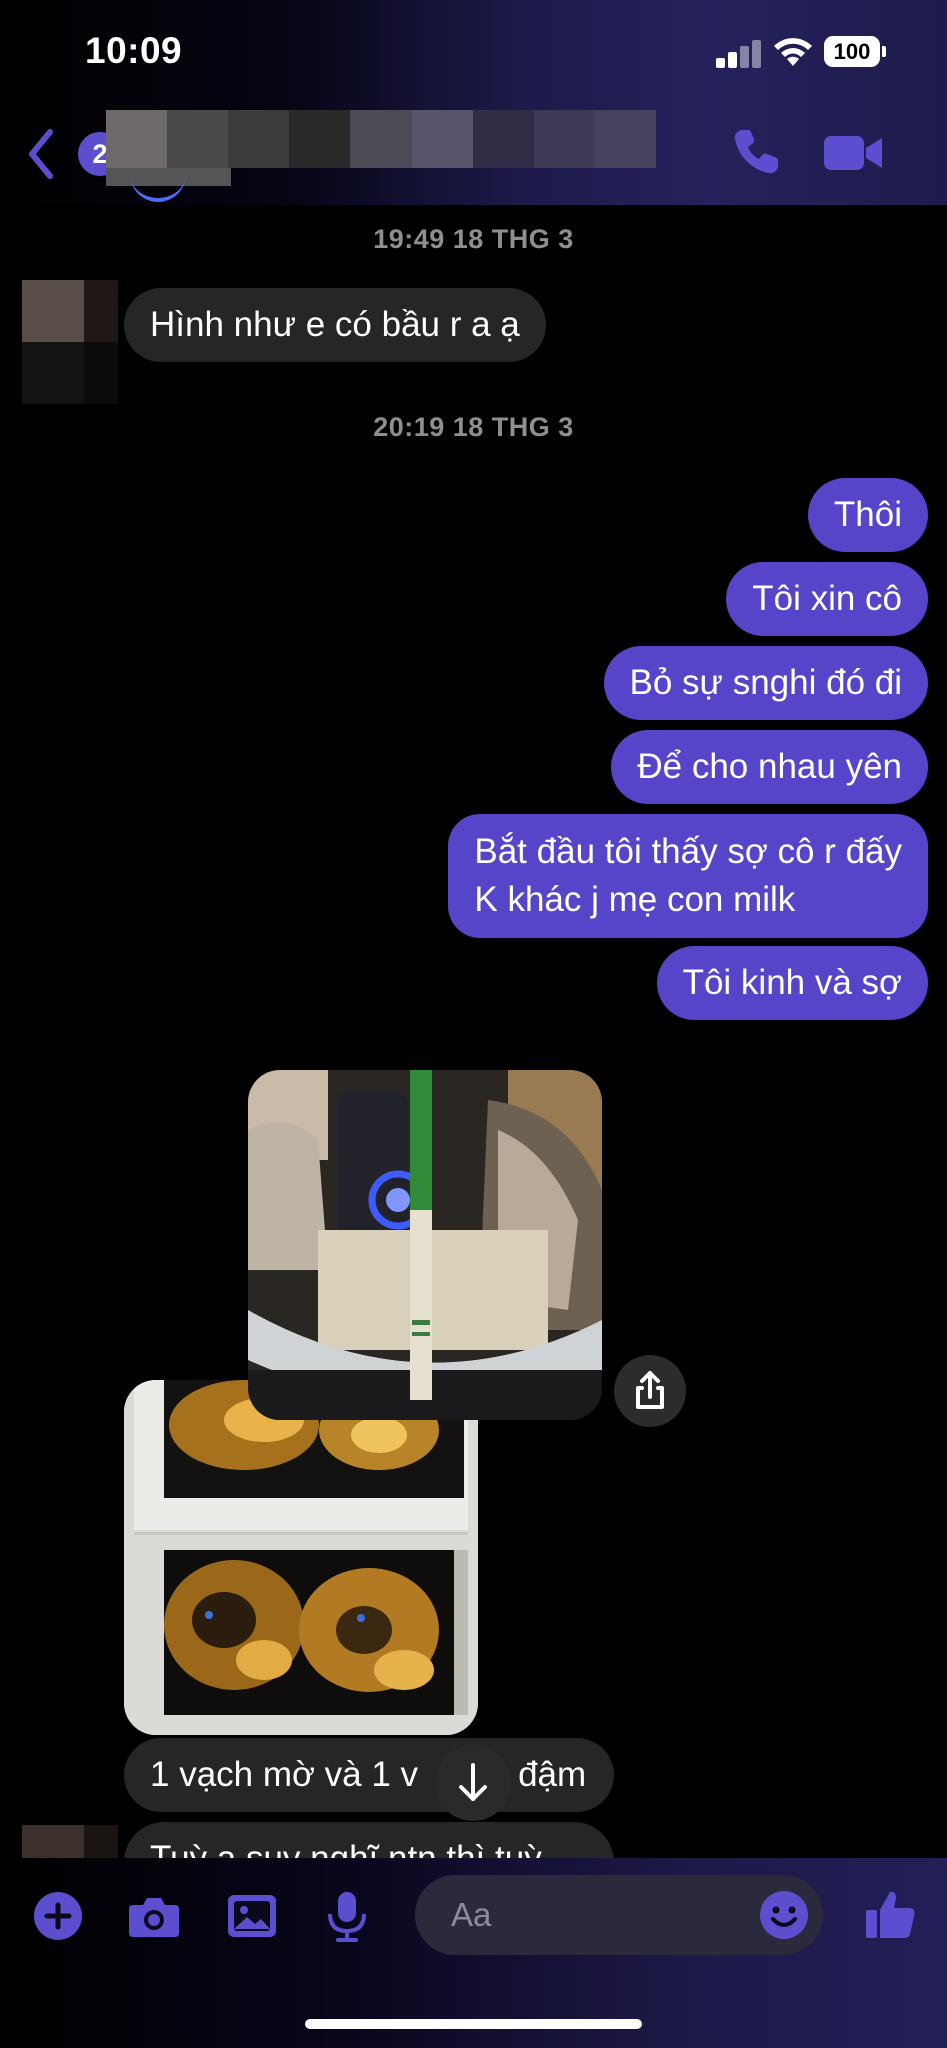 The image size is (947, 2048). What do you see at coordinates (41, 154) in the screenshot?
I see `back-chevron-icon` at bounding box center [41, 154].